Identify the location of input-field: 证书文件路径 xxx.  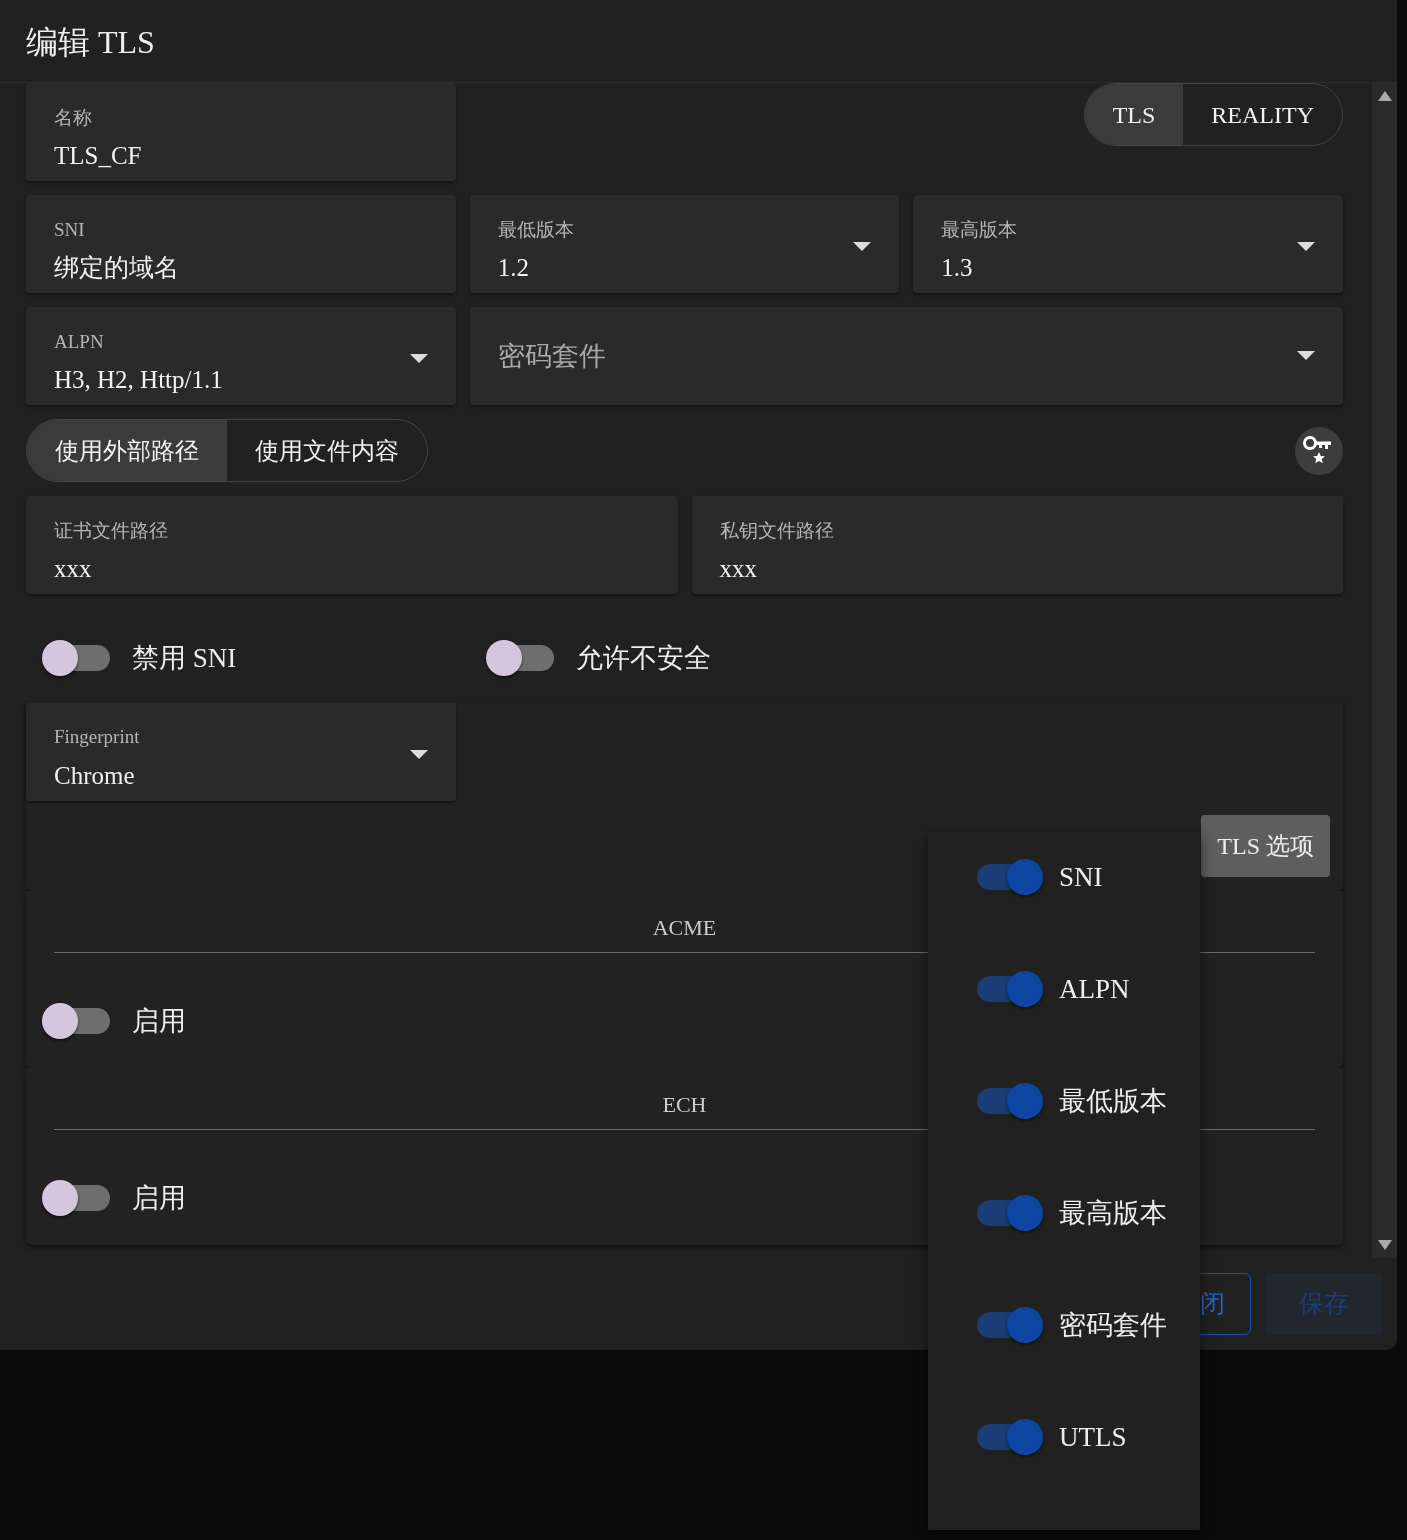
(352, 545).